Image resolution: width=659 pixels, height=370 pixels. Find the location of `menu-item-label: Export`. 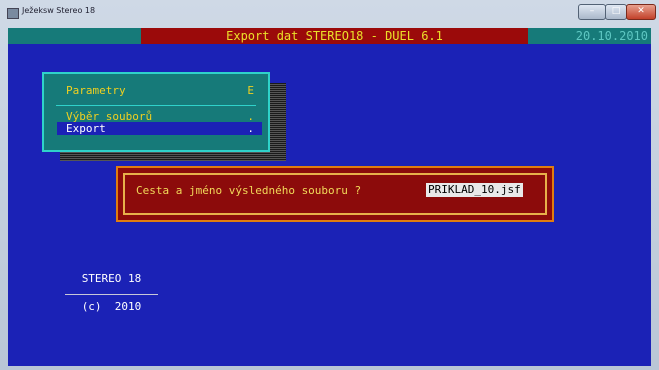

menu-item-label: Export is located at coordinates (86, 128).